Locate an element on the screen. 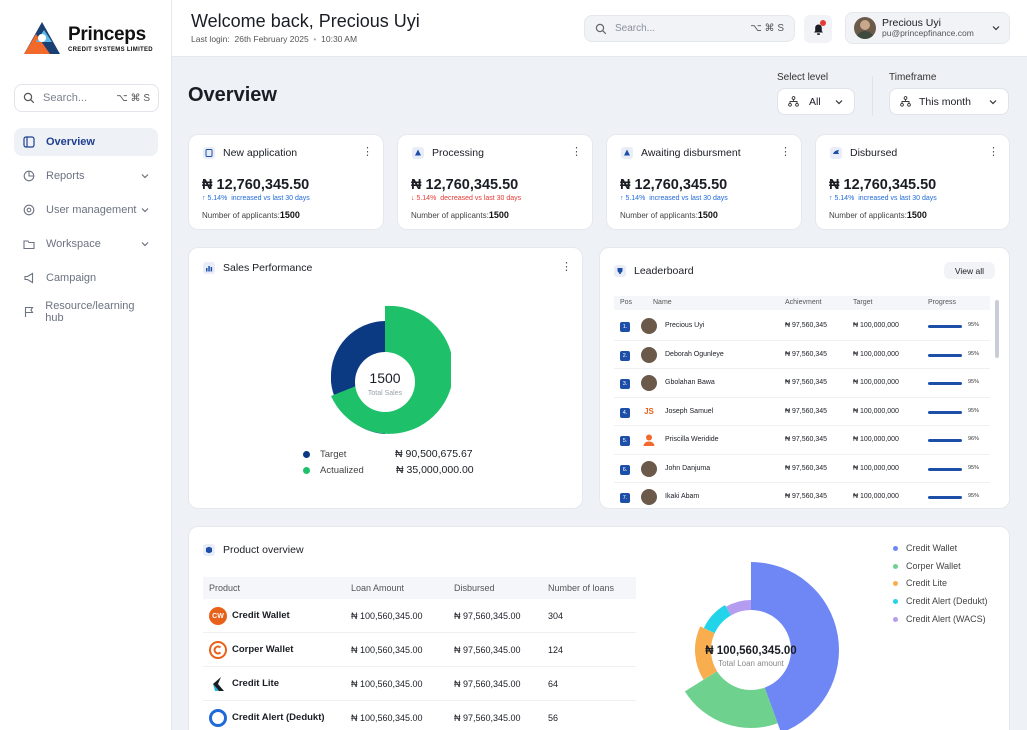 The height and width of the screenshot is (730, 1027). select-level-value: All is located at coordinates (815, 101).